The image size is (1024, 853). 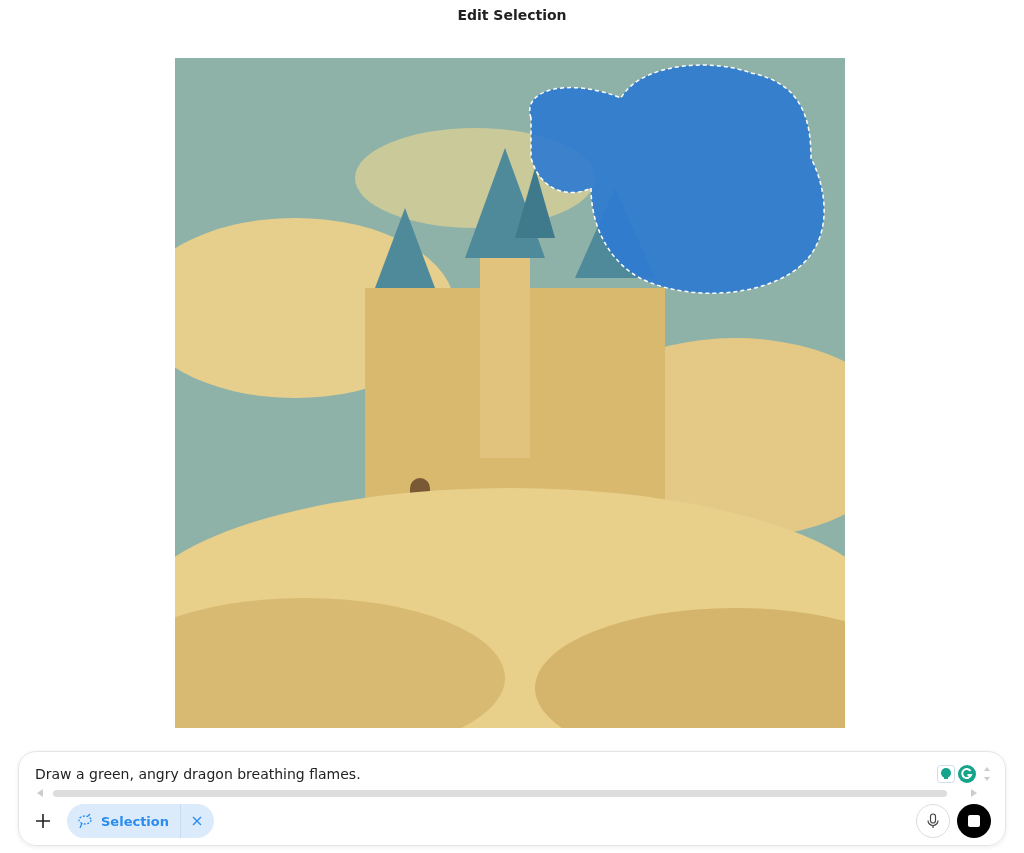 I want to click on bulb-icon, so click(x=946, y=774).